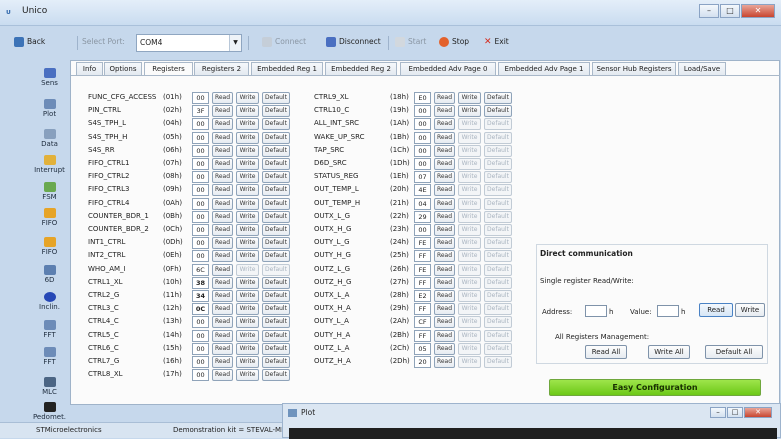 Image resolution: width=781 pixels, height=439 pixels. Describe the element at coordinates (596, 311) in the screenshot. I see `address-input` at that location.